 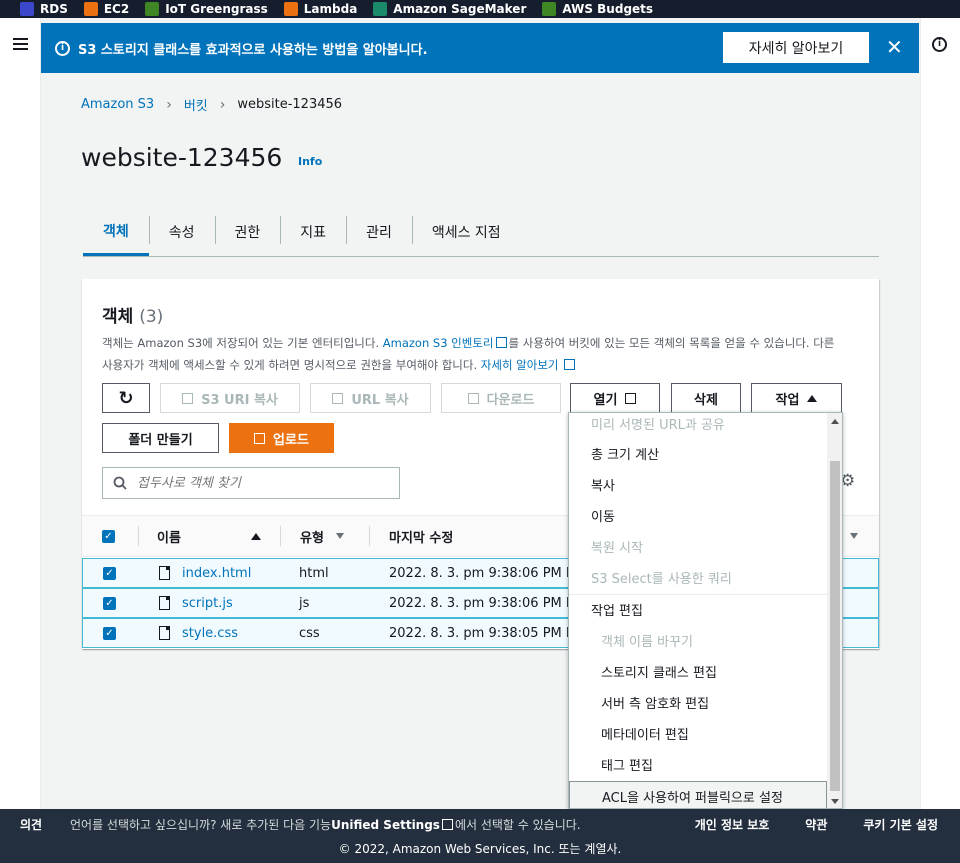 I want to click on menu-item-calculate-size: 총 크기 계산, so click(x=698, y=453).